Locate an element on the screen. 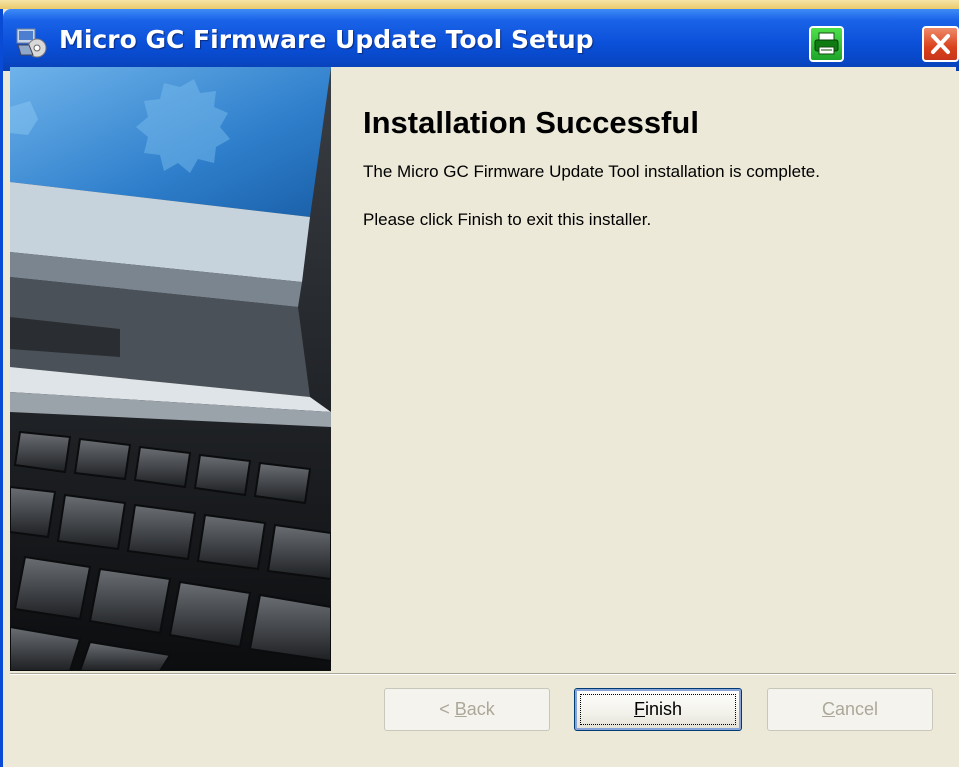 The width and height of the screenshot is (959, 767). back-prefix: < is located at coordinates (447, 709).